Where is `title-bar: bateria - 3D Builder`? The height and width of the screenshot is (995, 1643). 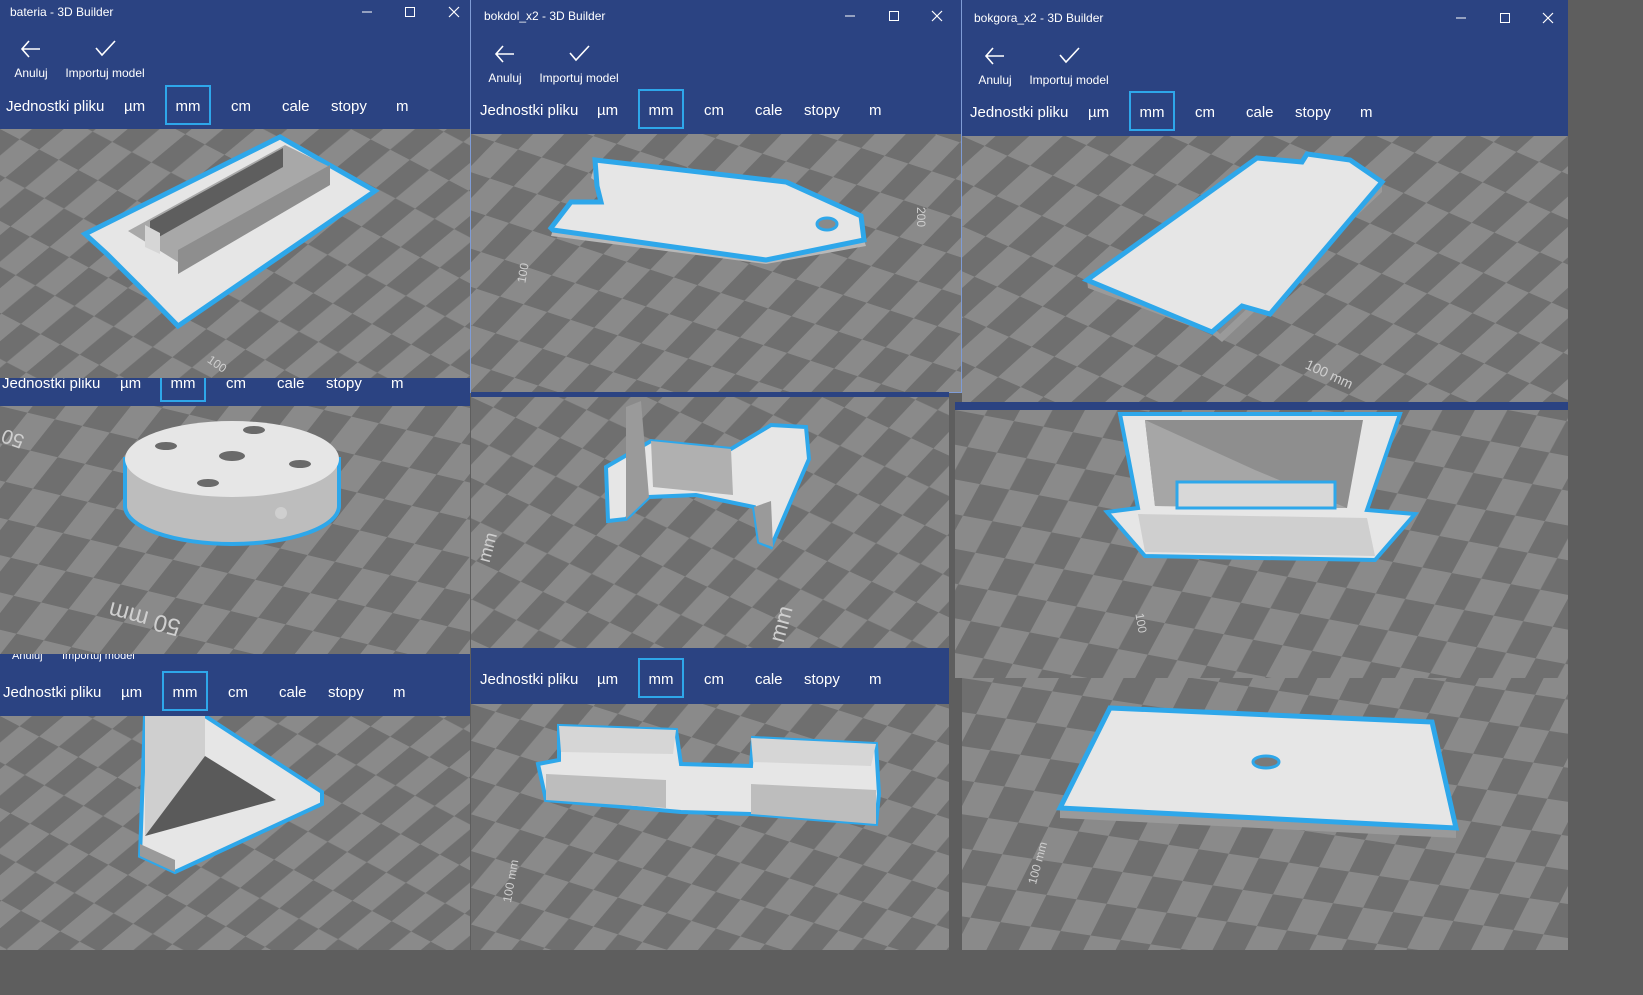
title-bar: bateria - 3D Builder is located at coordinates (235, 12).